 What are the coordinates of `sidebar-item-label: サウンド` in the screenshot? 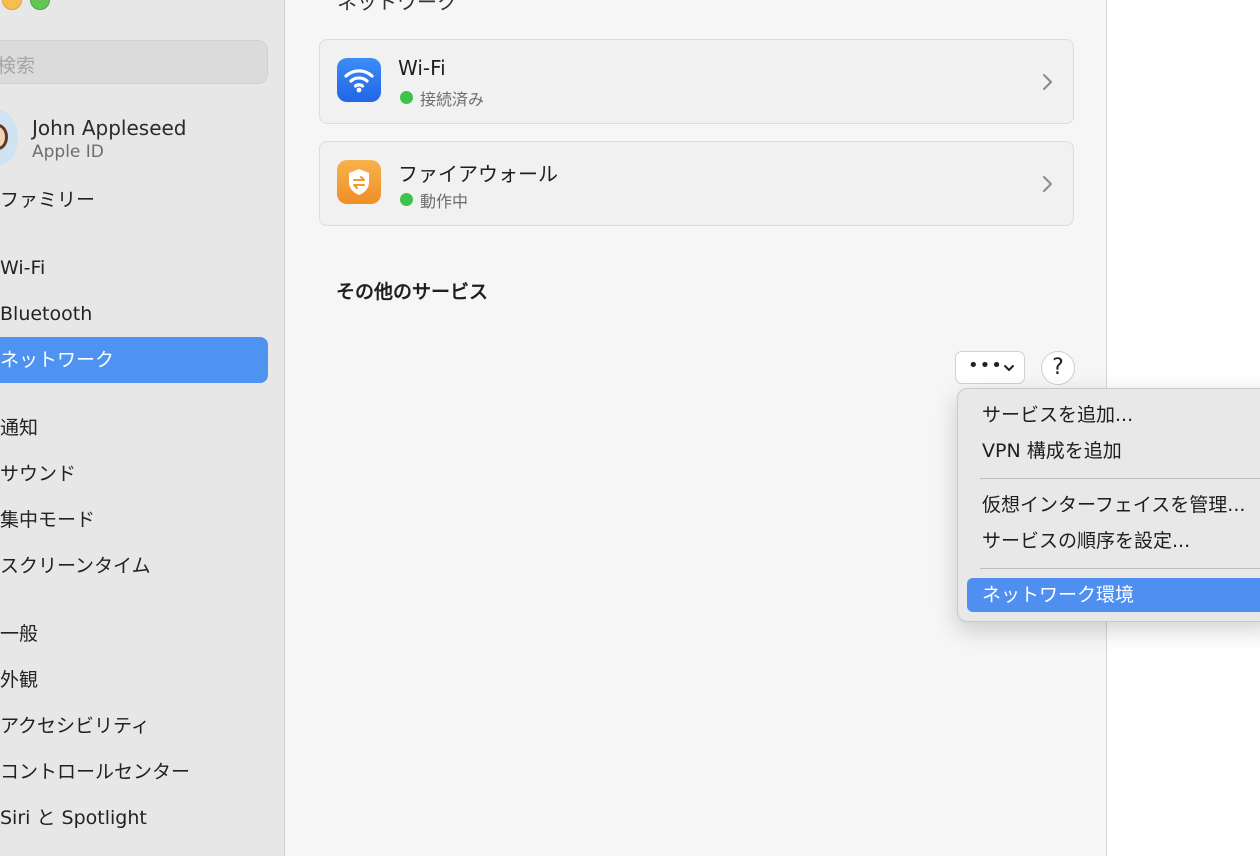 It's located at (38, 474).